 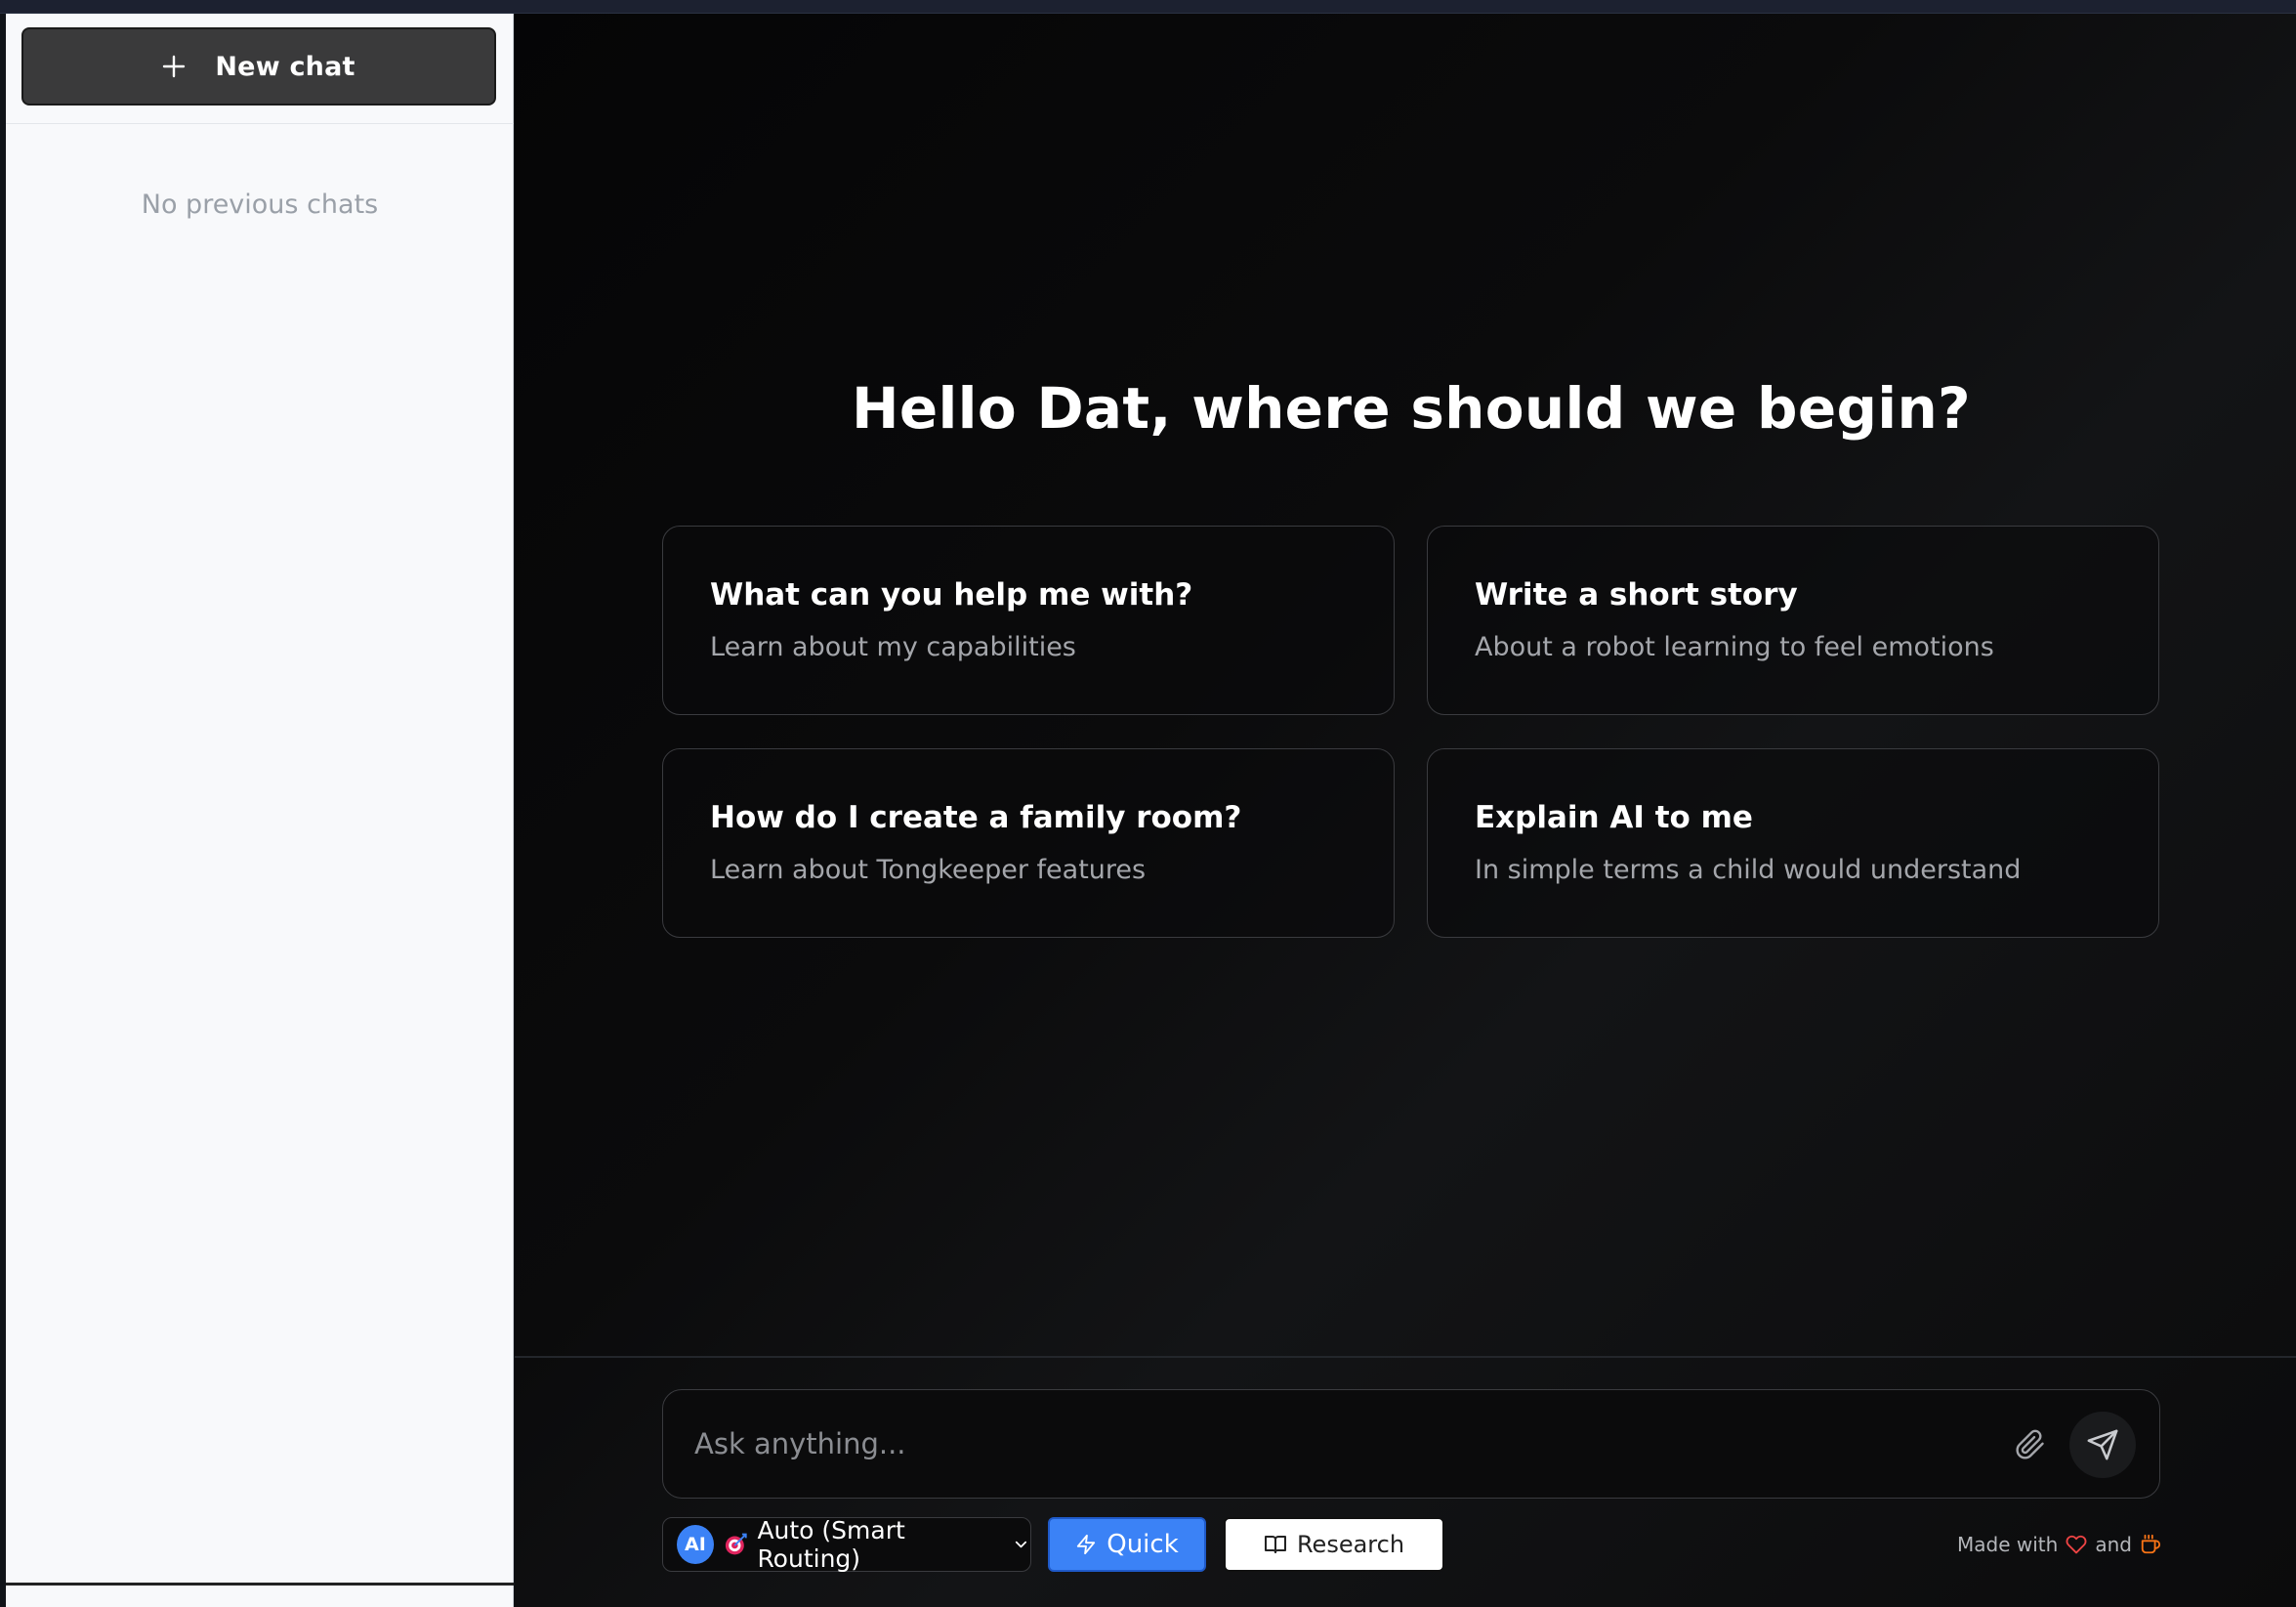 I want to click on chevron-down-icon, so click(x=1021, y=1544).